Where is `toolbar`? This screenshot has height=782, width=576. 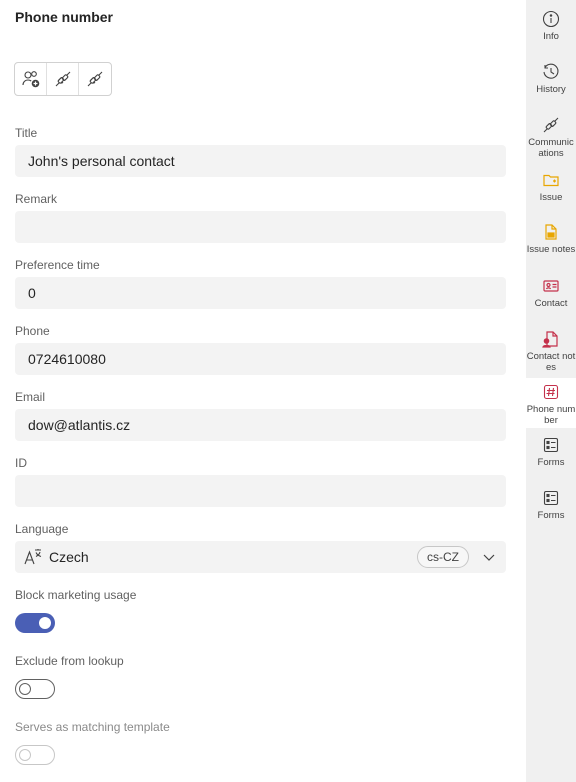 toolbar is located at coordinates (63, 79).